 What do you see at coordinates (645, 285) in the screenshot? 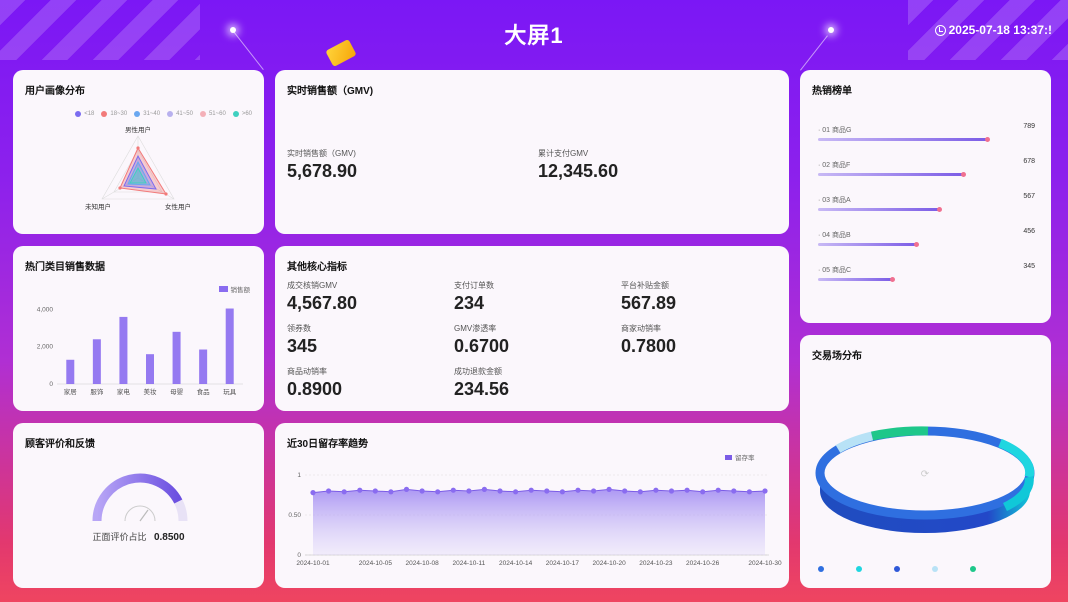
I see `metric-label: 平台补贴金额` at bounding box center [645, 285].